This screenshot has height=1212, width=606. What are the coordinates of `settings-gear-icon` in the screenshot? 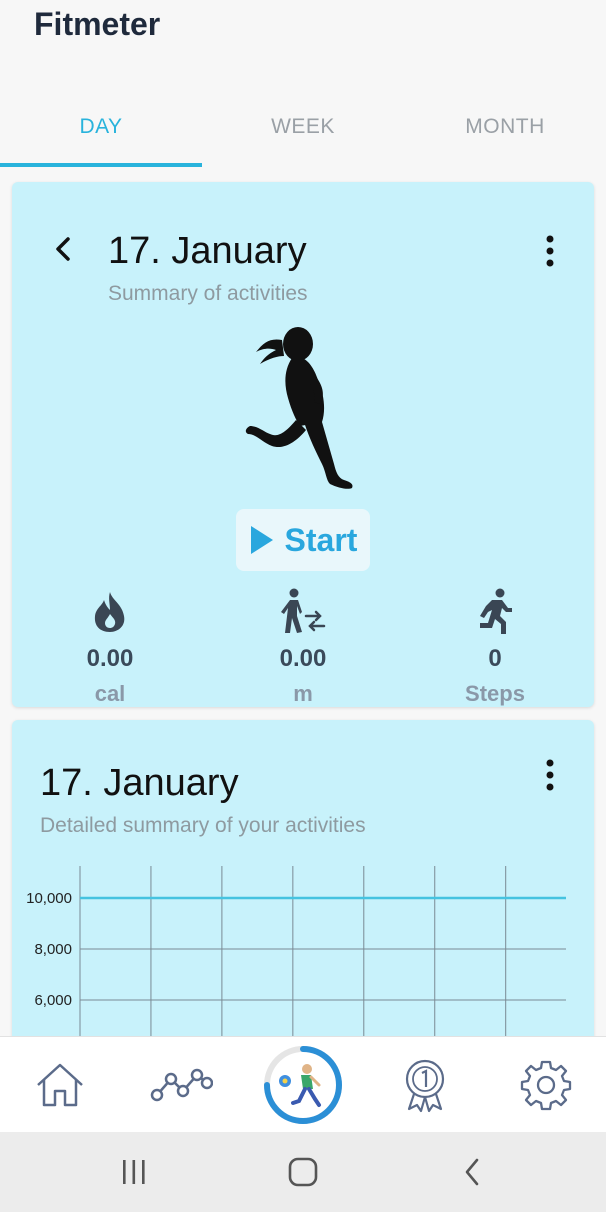 It's located at (546, 1085).